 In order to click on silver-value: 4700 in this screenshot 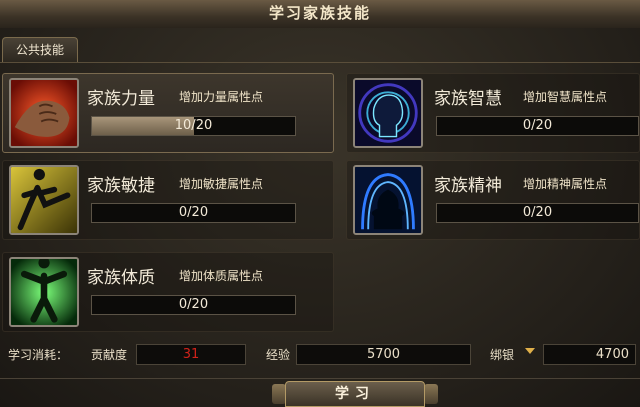, I will do `click(589, 354)`.